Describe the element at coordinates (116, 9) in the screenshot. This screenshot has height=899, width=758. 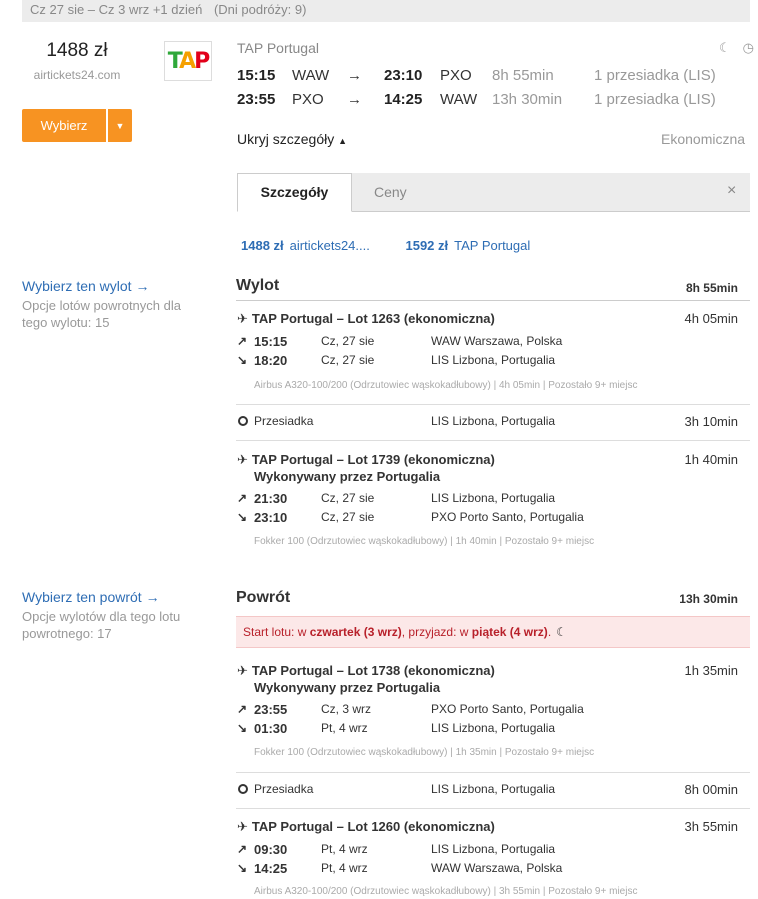
I see `trip-dates: Cz 27 sie – Cz 3 wrz +1 dzień` at that location.